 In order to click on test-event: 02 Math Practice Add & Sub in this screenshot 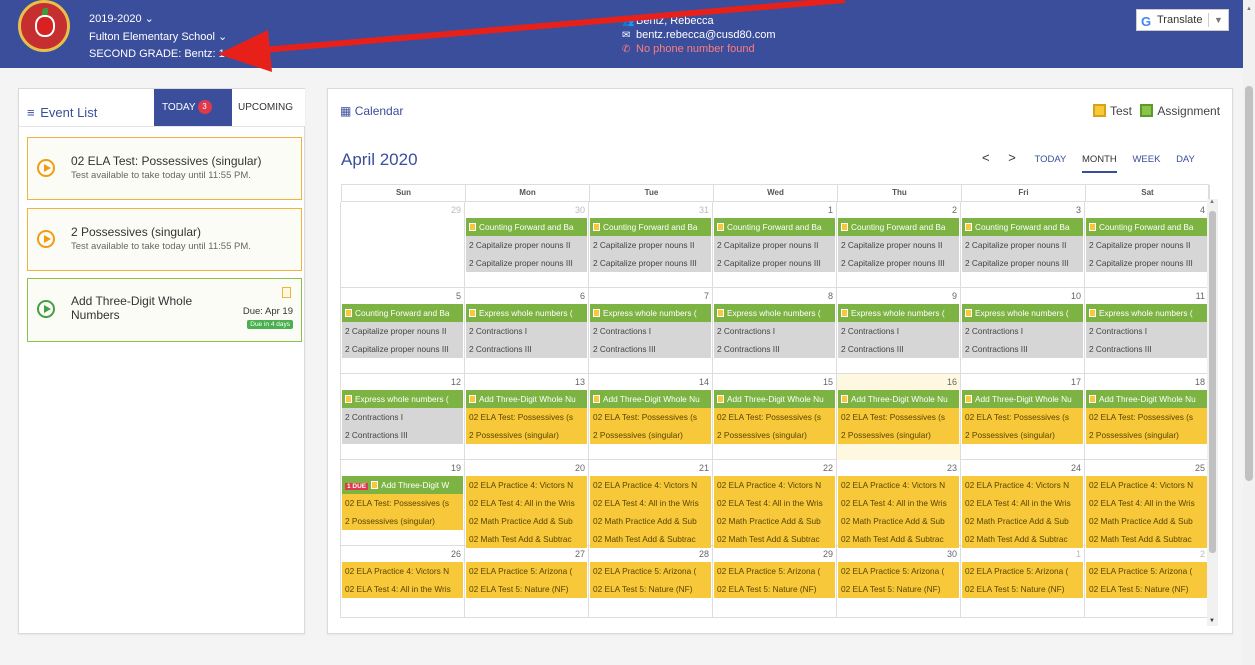, I will do `click(526, 521)`.